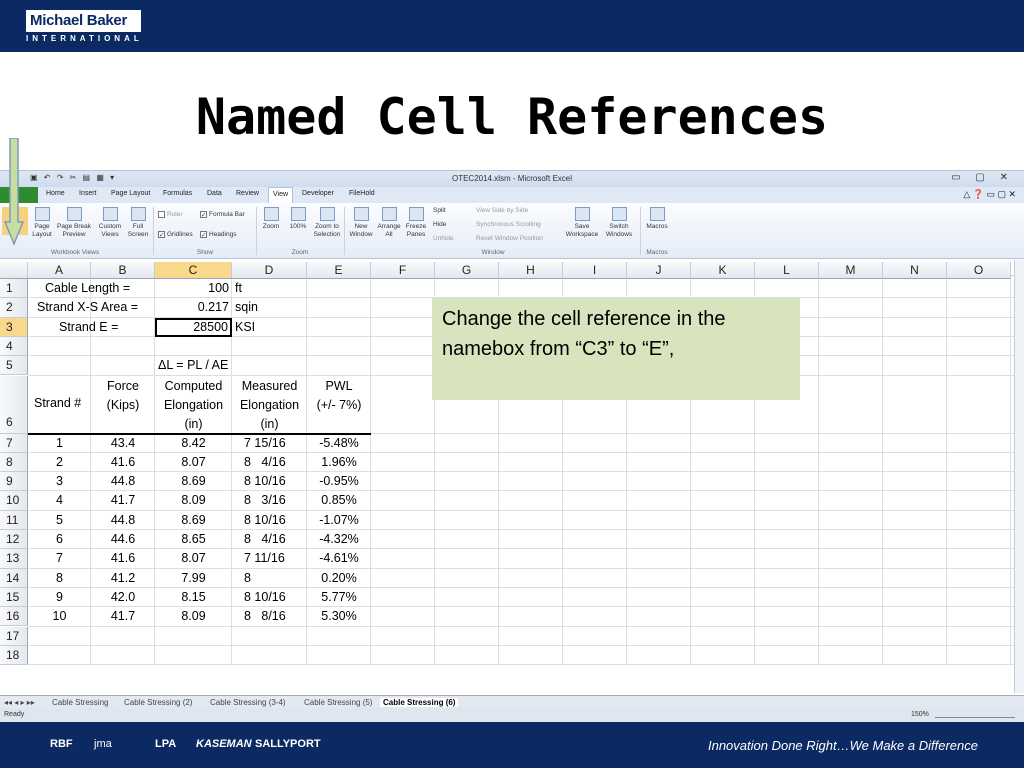 This screenshot has width=1024, height=768. What do you see at coordinates (439, 211) in the screenshot?
I see `split-button: Split` at bounding box center [439, 211].